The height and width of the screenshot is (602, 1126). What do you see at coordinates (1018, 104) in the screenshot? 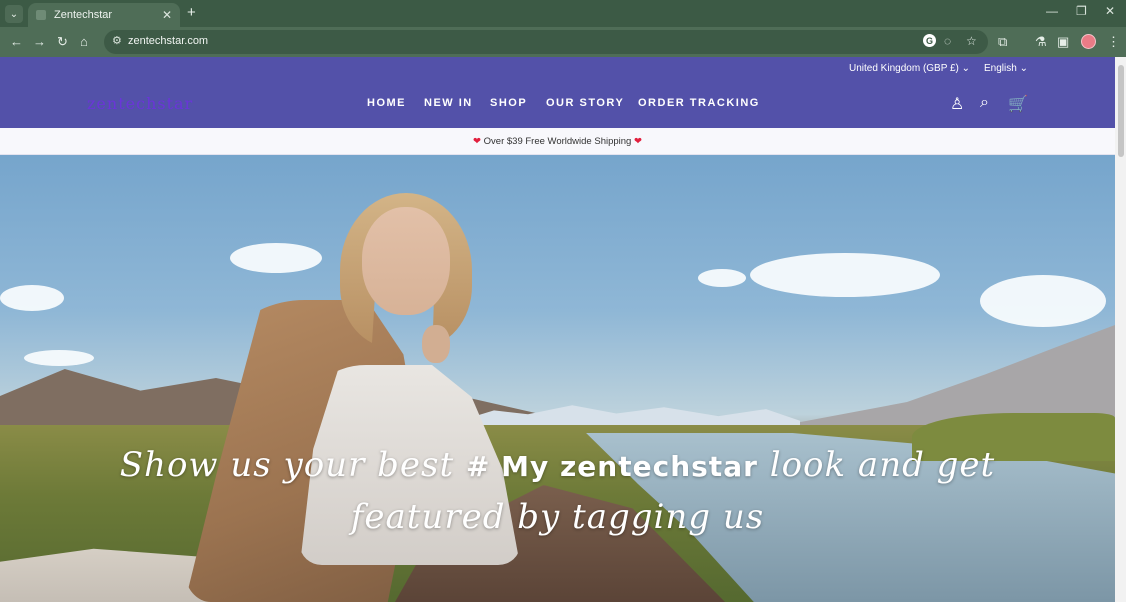
I see `cart-icon: 🛒` at bounding box center [1018, 104].